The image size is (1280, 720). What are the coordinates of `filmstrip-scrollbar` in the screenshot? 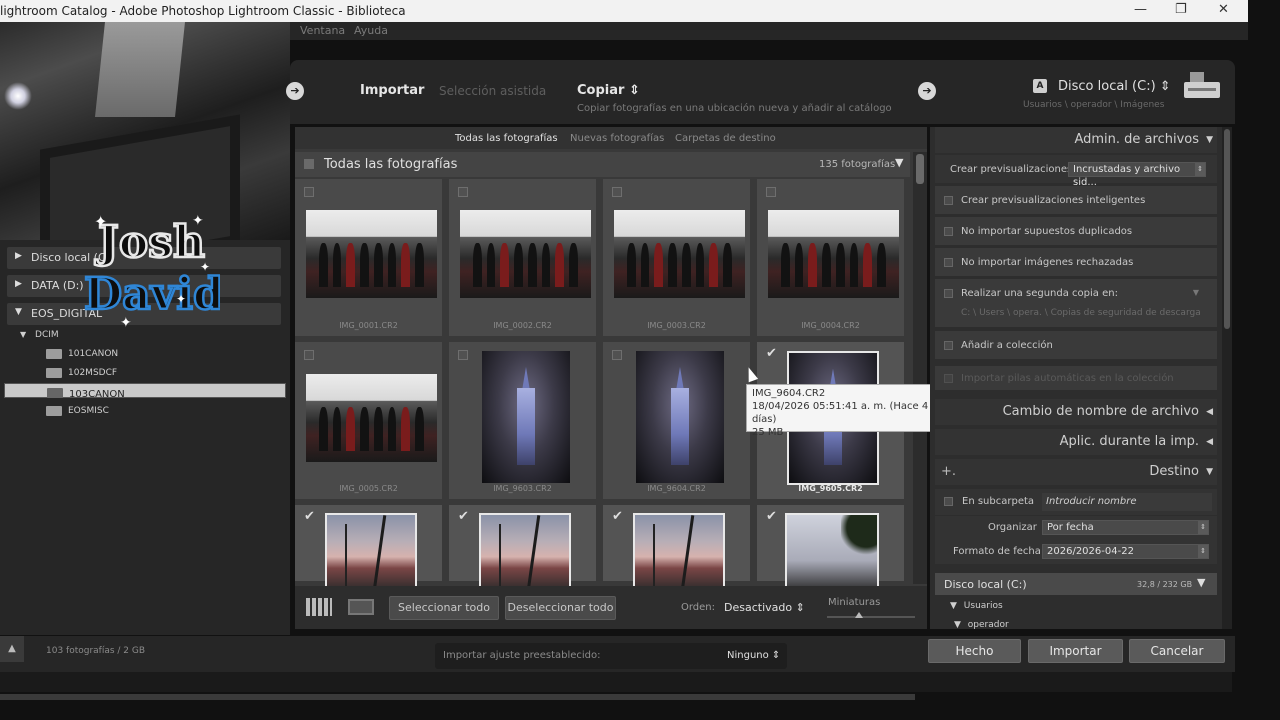 It's located at (457, 697).